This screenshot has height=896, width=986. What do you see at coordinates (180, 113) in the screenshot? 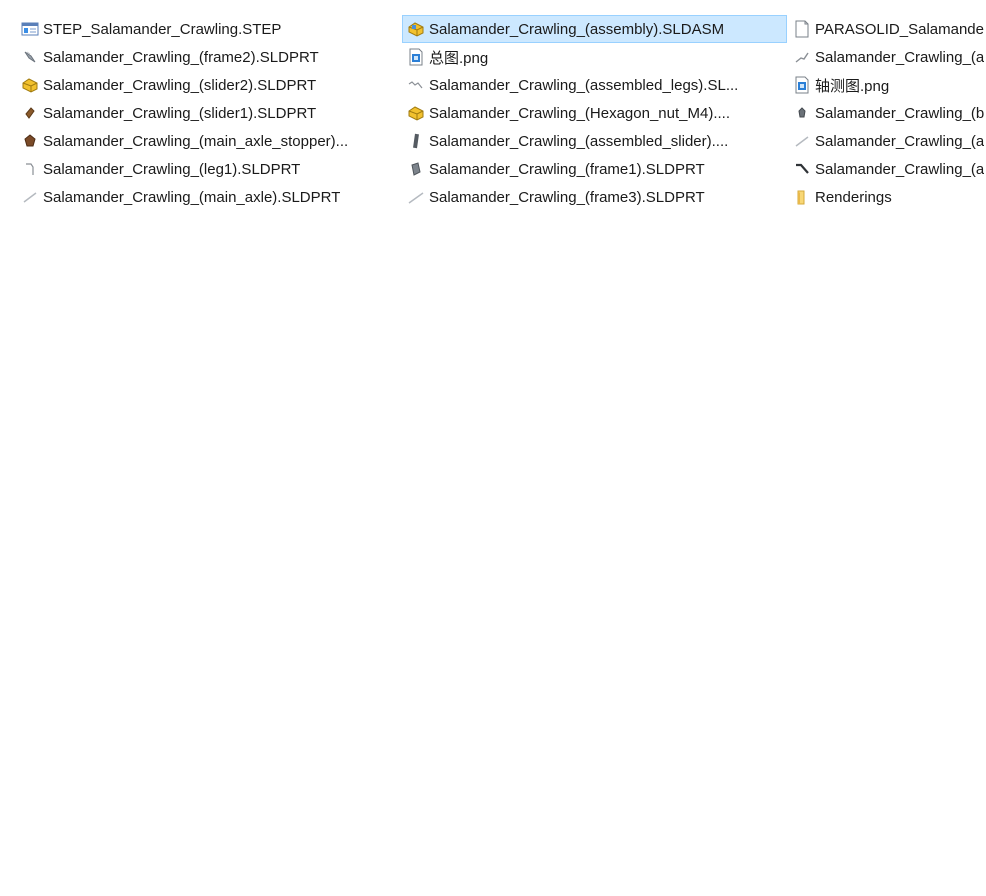
I see `file-name: Salamander_Crawling_(slider1).SLDPRT` at bounding box center [180, 113].